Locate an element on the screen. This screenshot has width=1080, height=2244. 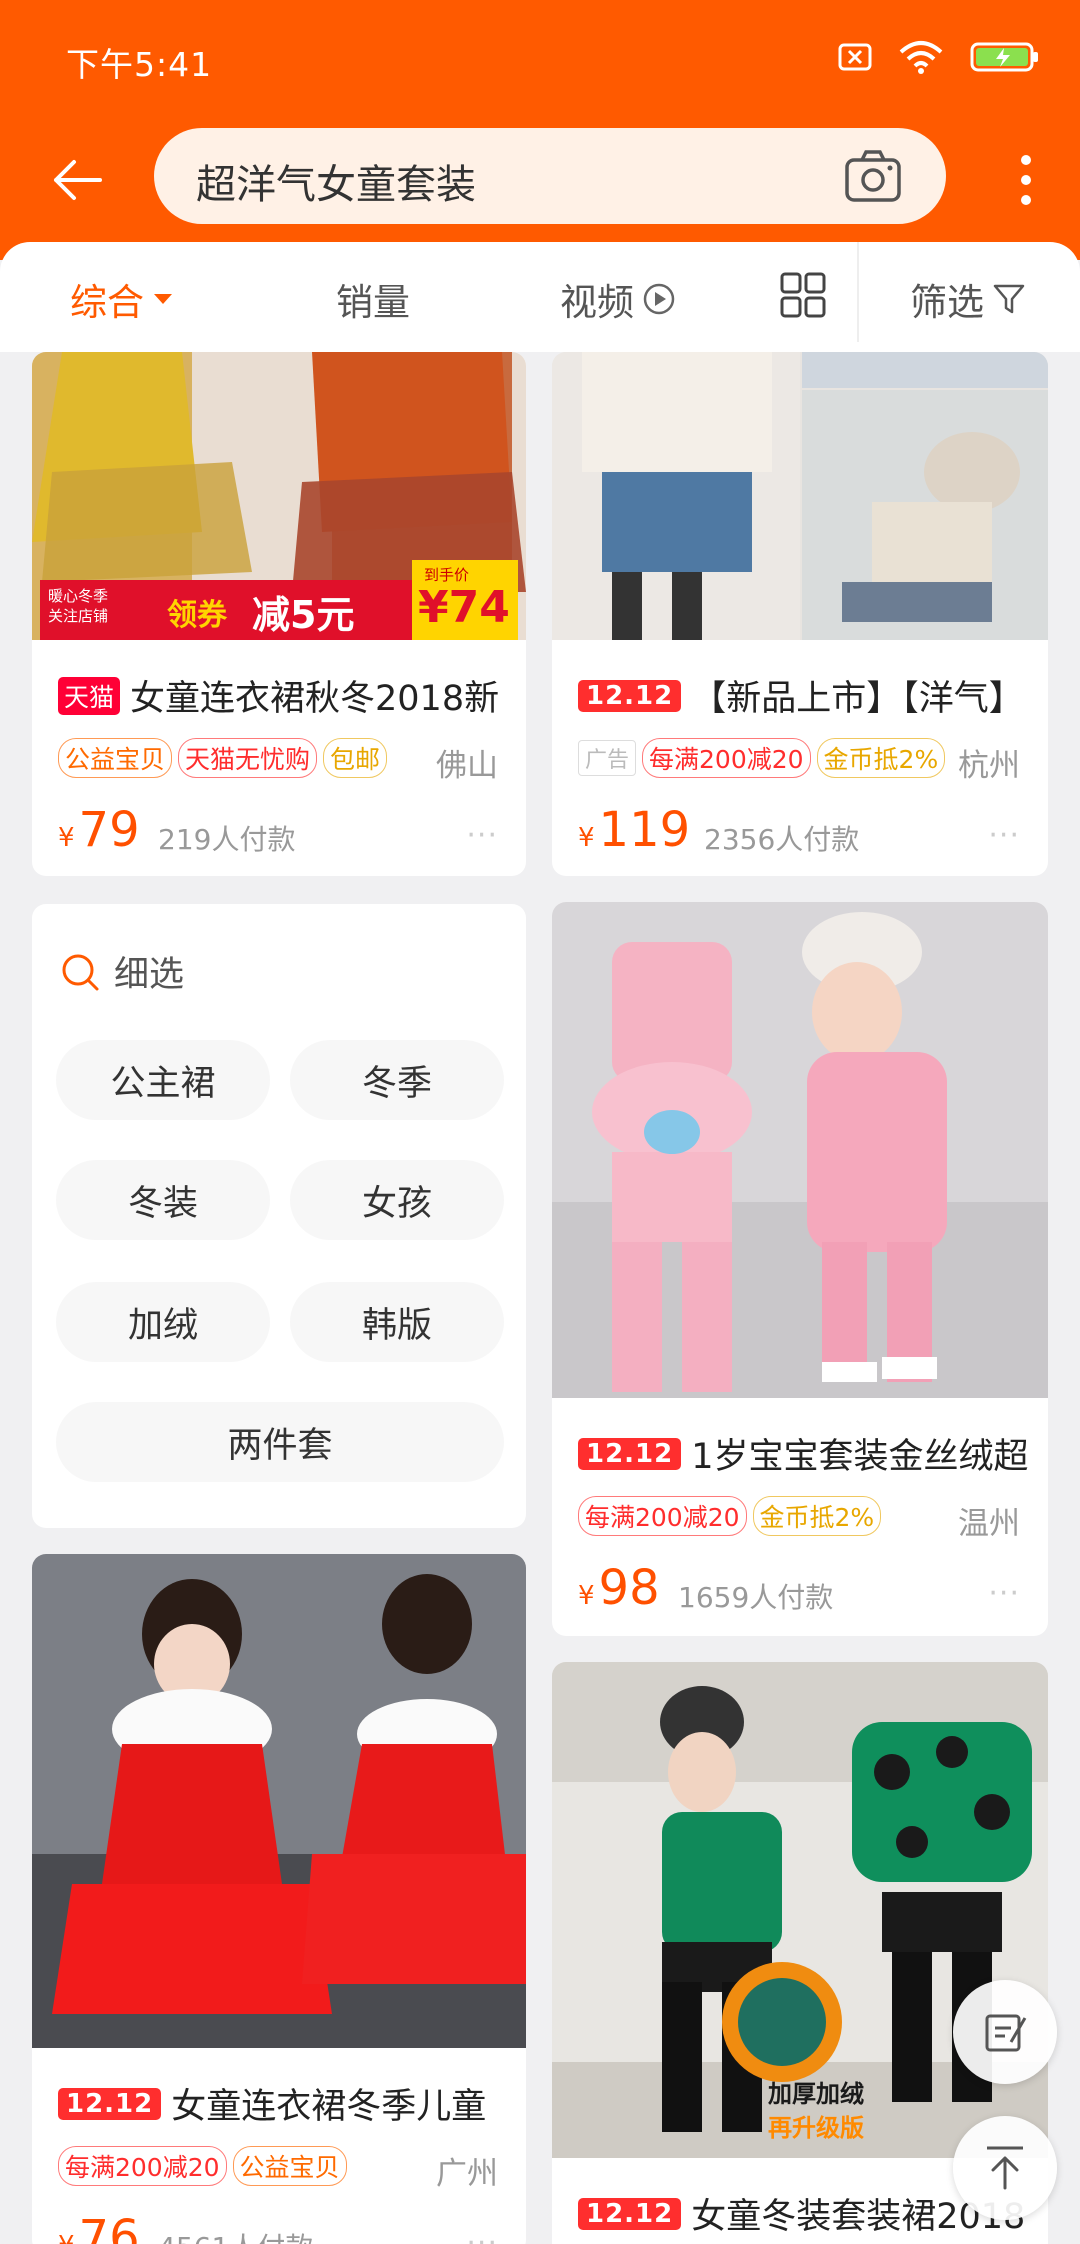
product-sold-count: 2356人付款 is located at coordinates (782, 839).